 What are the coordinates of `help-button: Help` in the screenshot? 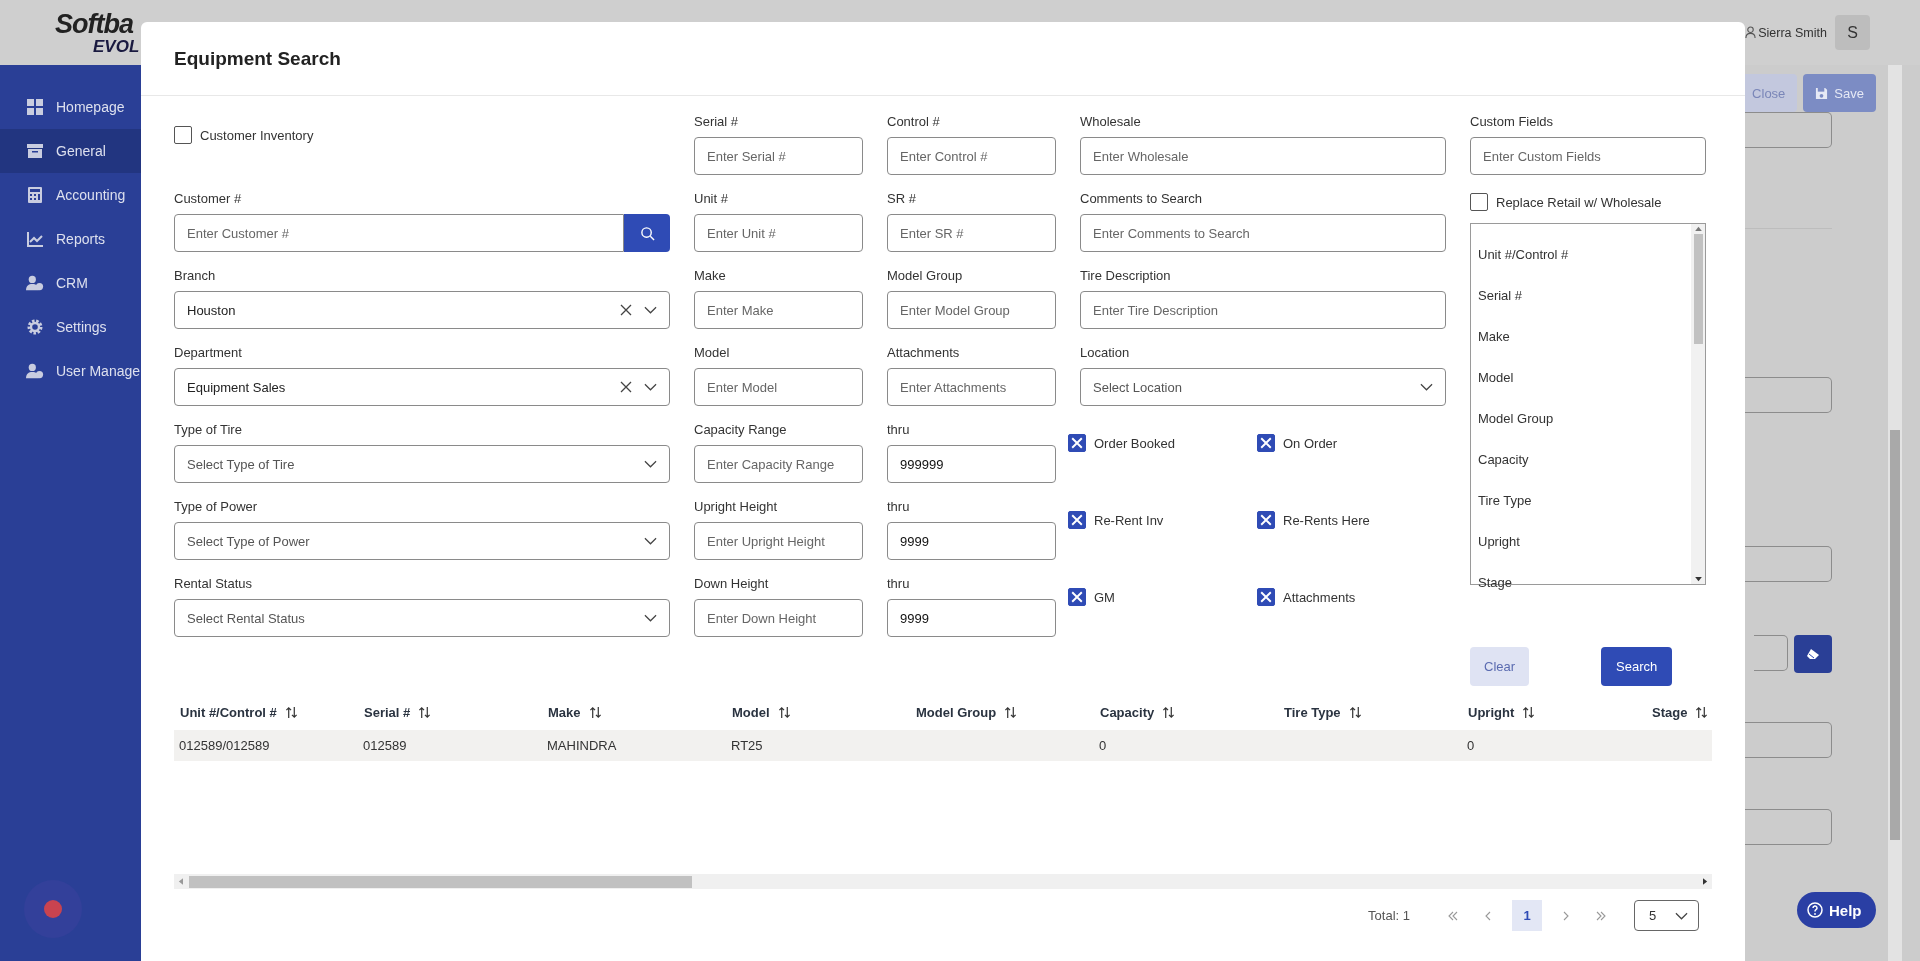 It's located at (1836, 910).